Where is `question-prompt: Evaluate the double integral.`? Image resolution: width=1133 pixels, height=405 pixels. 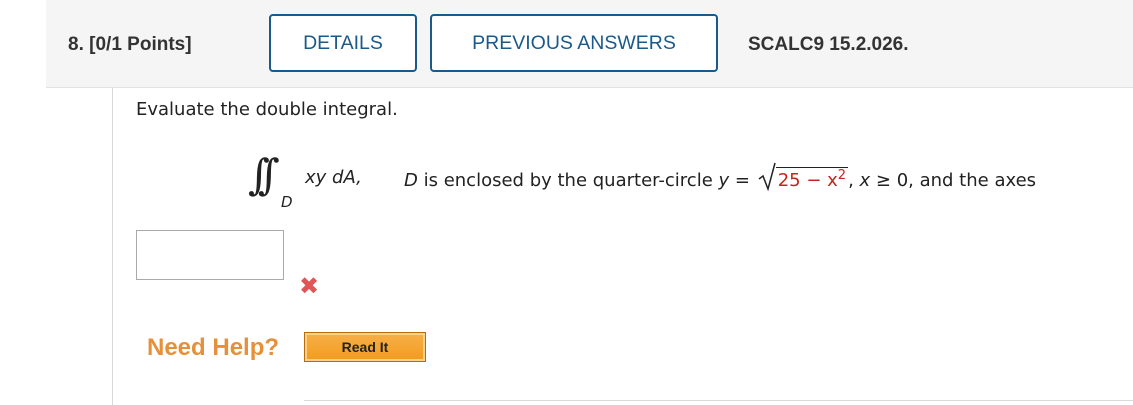 question-prompt: Evaluate the double integral. is located at coordinates (267, 109).